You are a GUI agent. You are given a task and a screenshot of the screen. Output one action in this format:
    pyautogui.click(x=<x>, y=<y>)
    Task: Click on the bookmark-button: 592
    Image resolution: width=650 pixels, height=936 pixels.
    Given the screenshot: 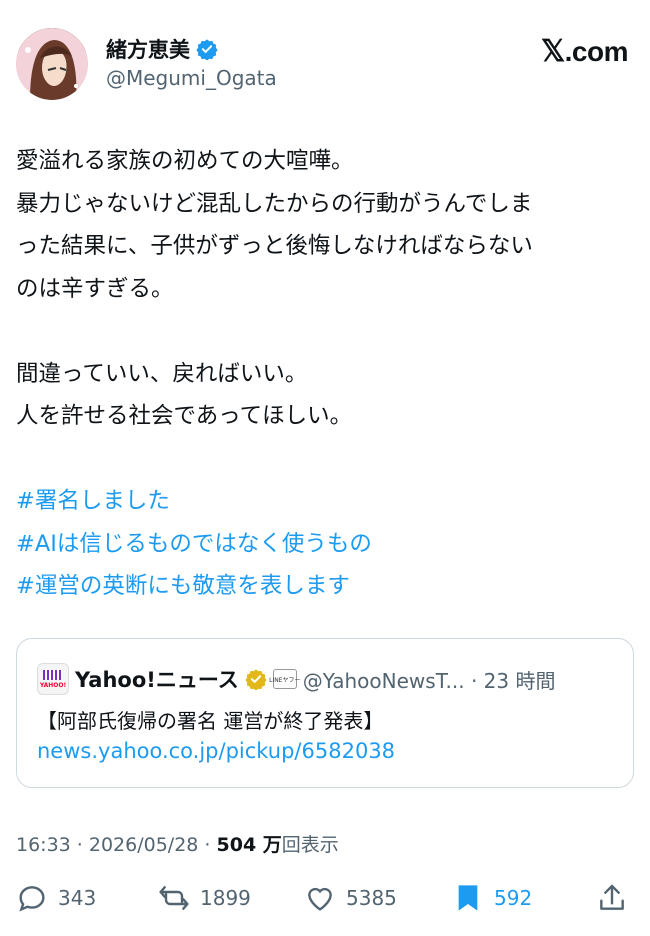 What is the action you would take?
    pyautogui.click(x=492, y=898)
    